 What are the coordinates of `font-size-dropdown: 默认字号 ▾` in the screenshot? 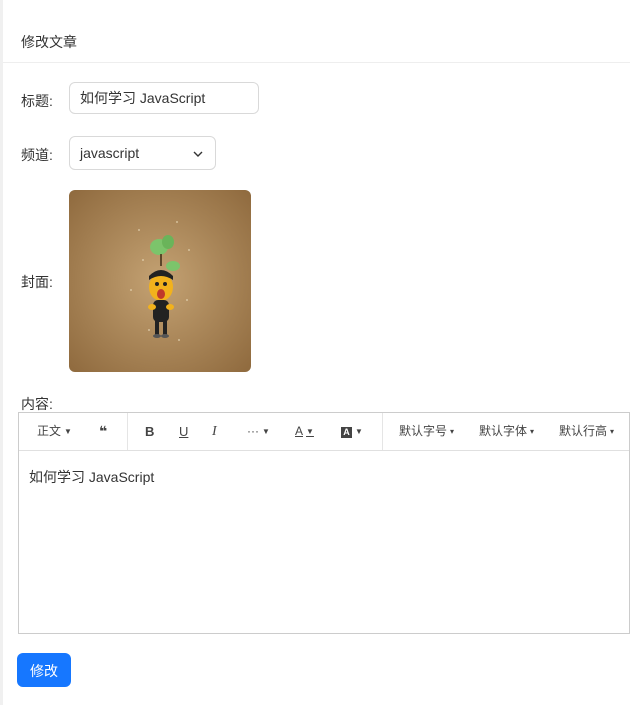 It's located at (426, 431).